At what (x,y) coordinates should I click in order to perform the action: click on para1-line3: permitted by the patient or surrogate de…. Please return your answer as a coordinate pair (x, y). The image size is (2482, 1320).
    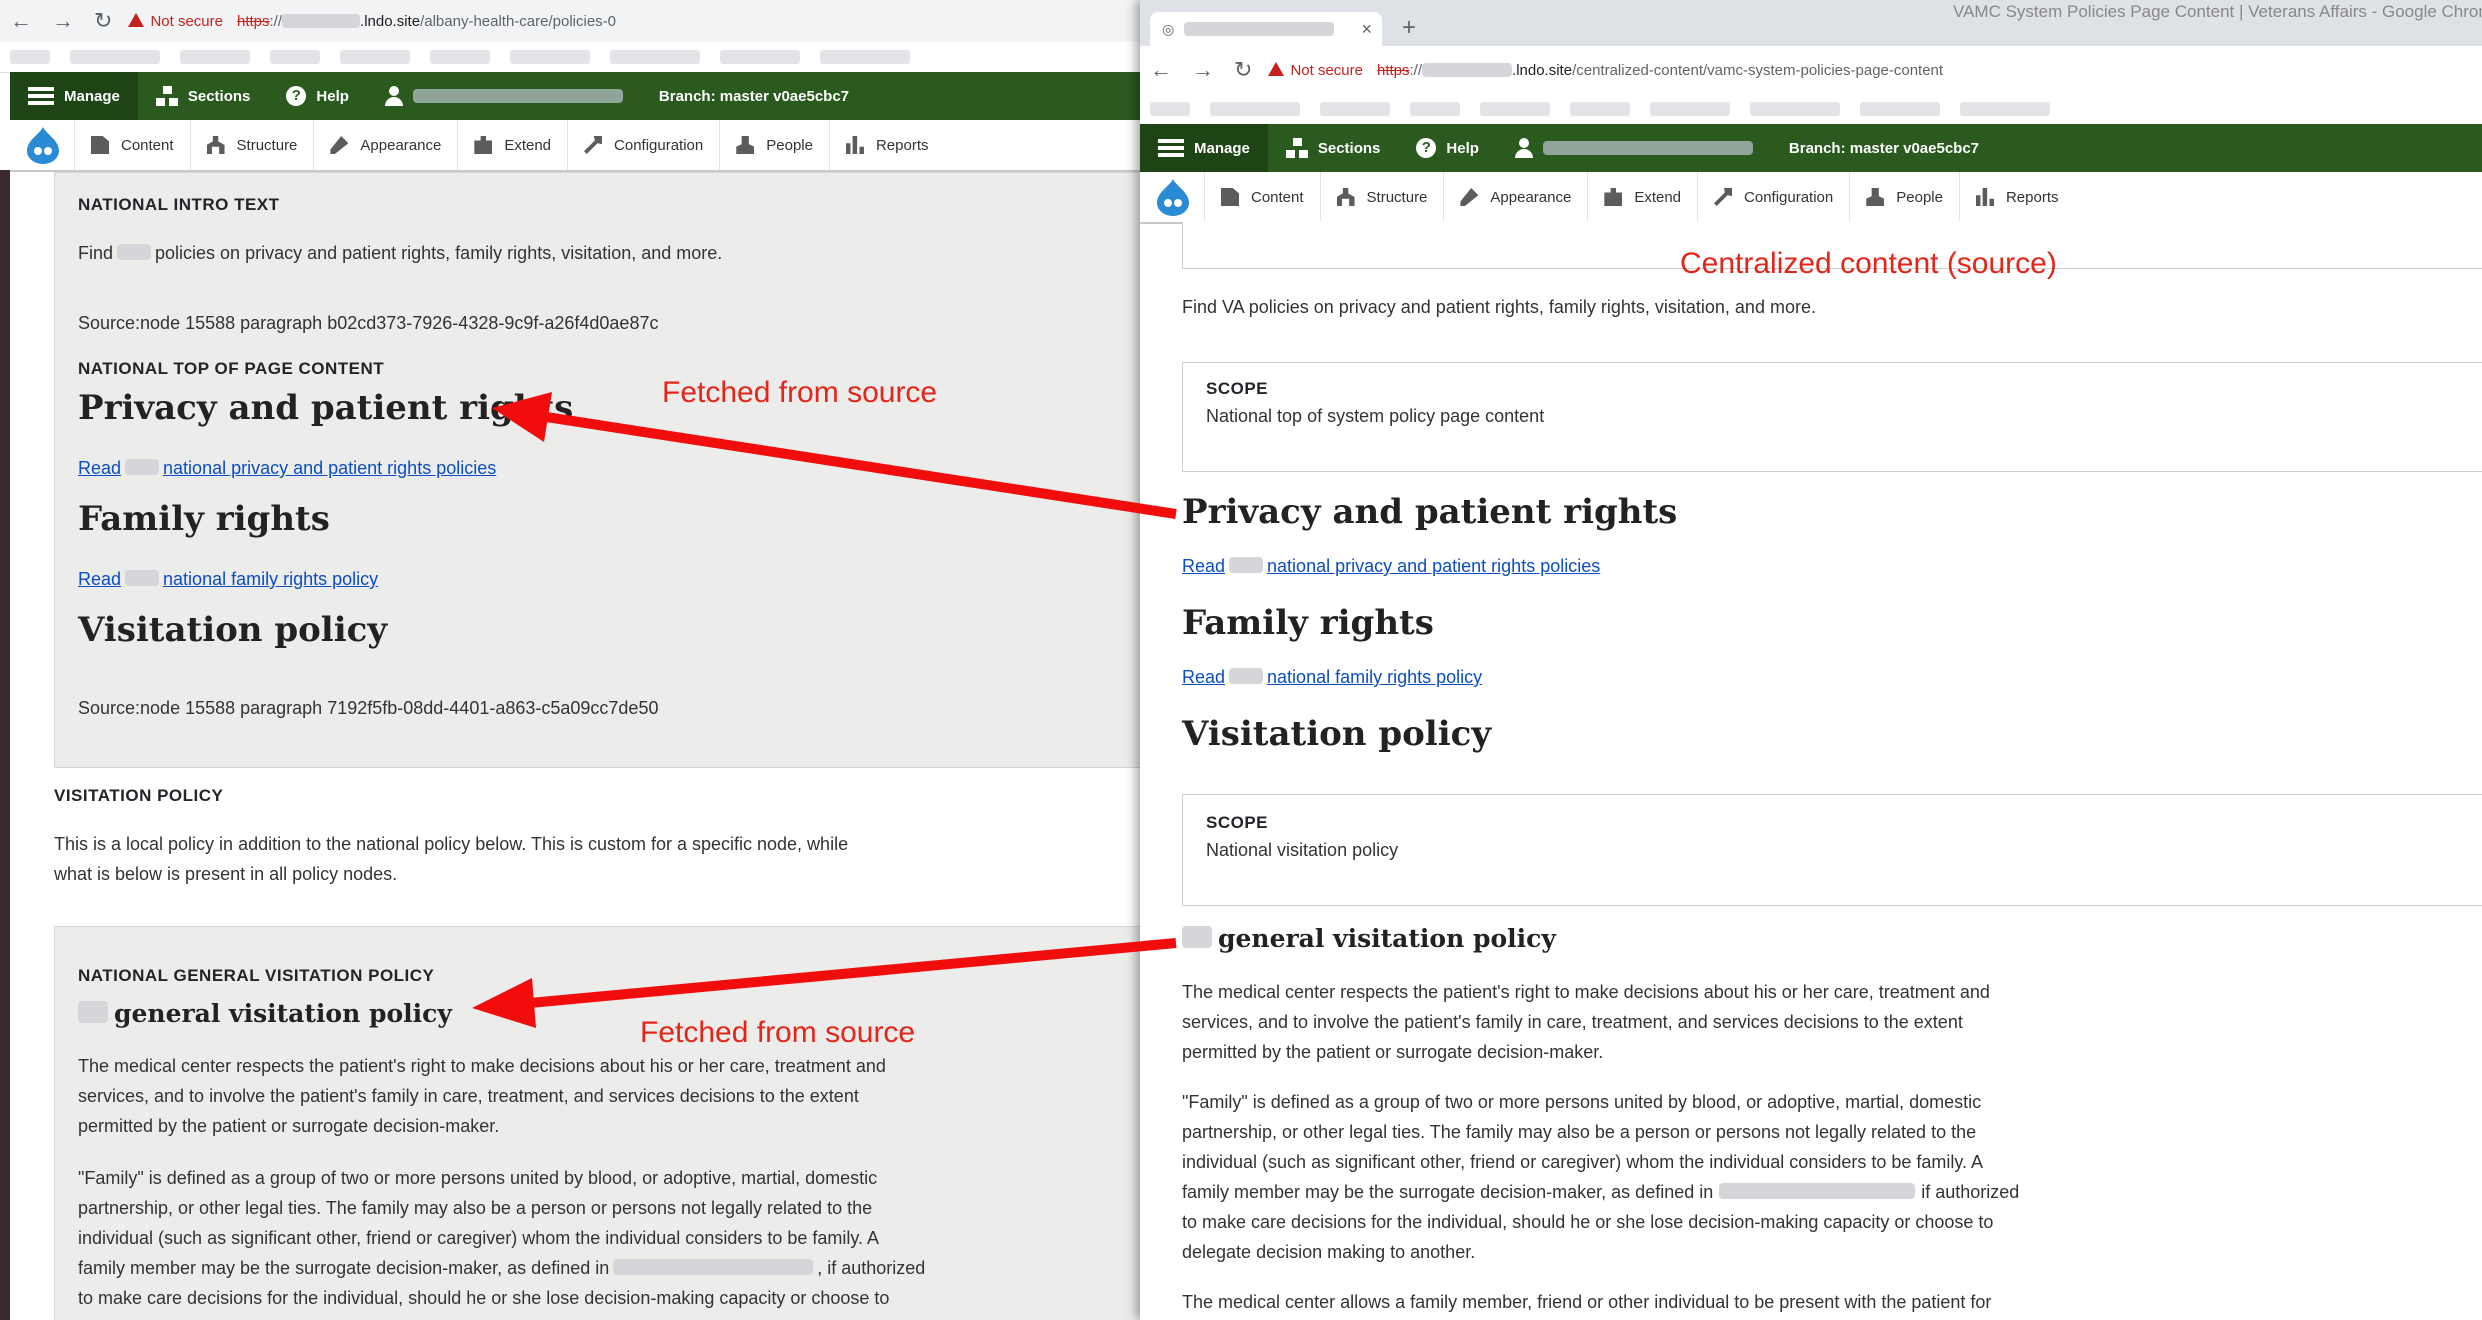
    Looking at the image, I should click on (1393, 1052).